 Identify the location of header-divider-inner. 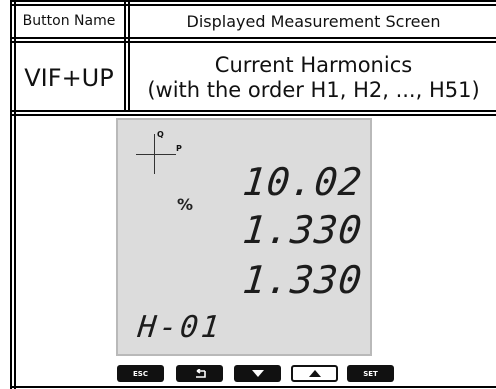
(253, 42).